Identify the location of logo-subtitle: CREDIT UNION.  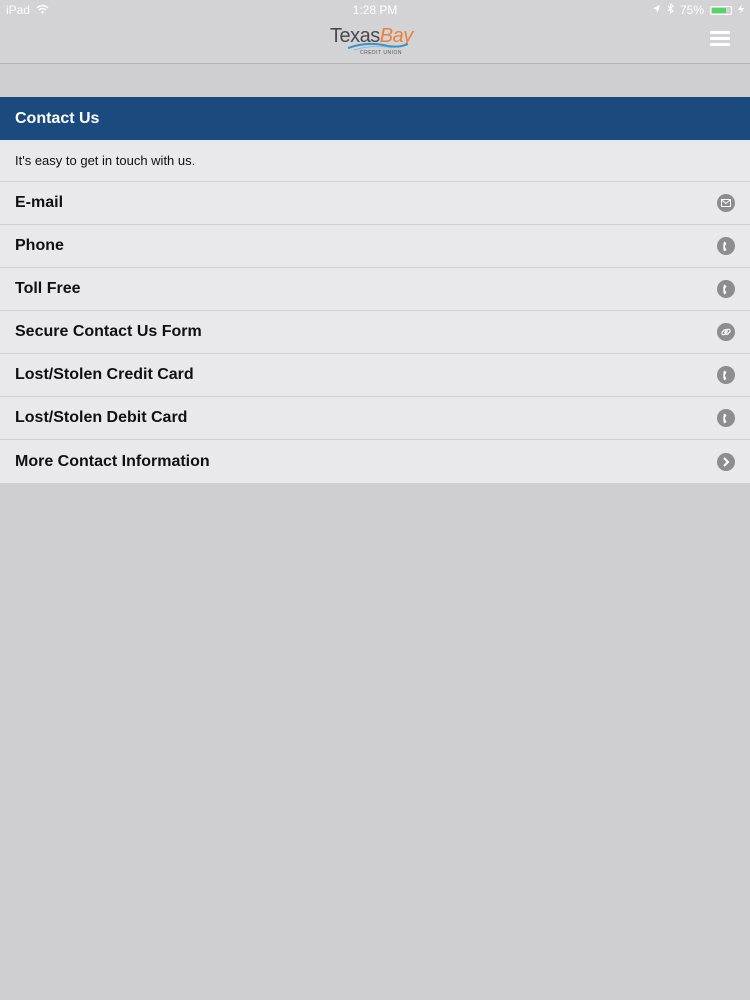
(381, 53).